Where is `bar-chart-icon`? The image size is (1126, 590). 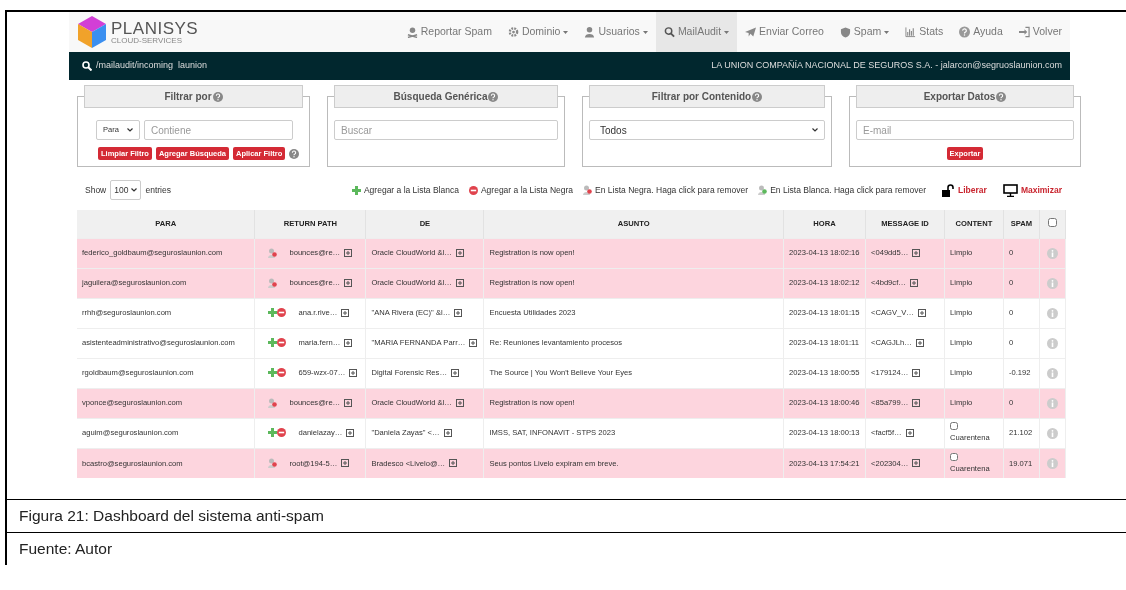
bar-chart-icon is located at coordinates (911, 32).